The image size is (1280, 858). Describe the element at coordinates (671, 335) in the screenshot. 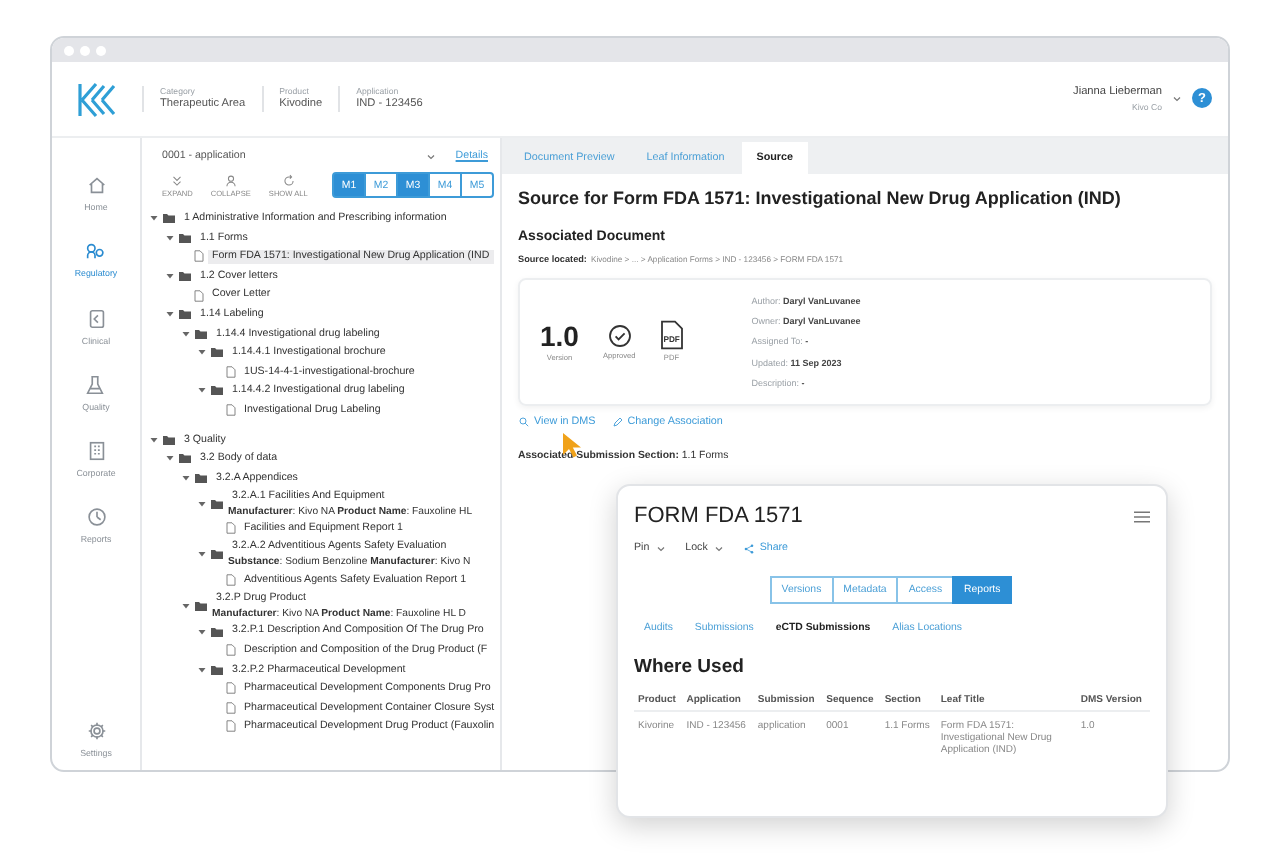

I see `file-icon` at that location.